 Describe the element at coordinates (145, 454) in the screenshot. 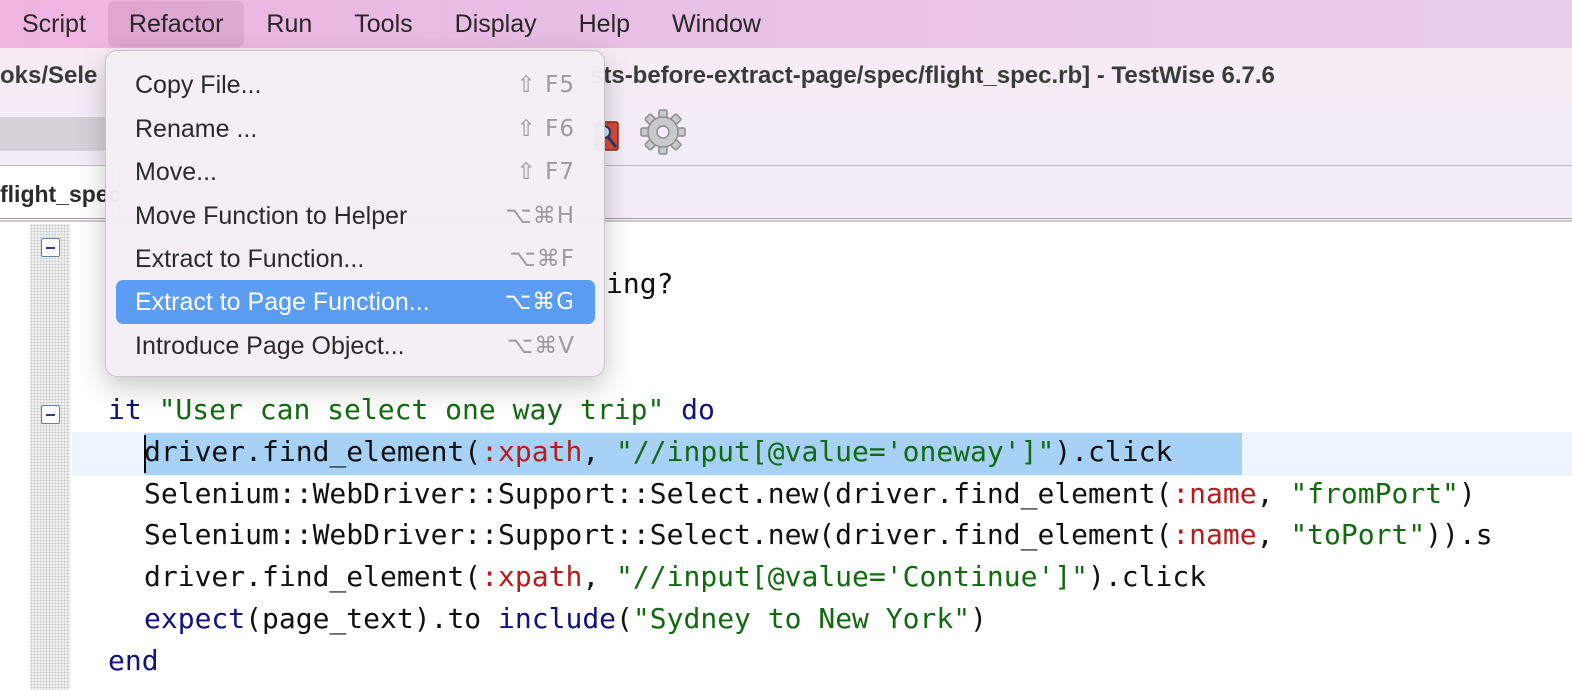

I see `text-caret` at that location.